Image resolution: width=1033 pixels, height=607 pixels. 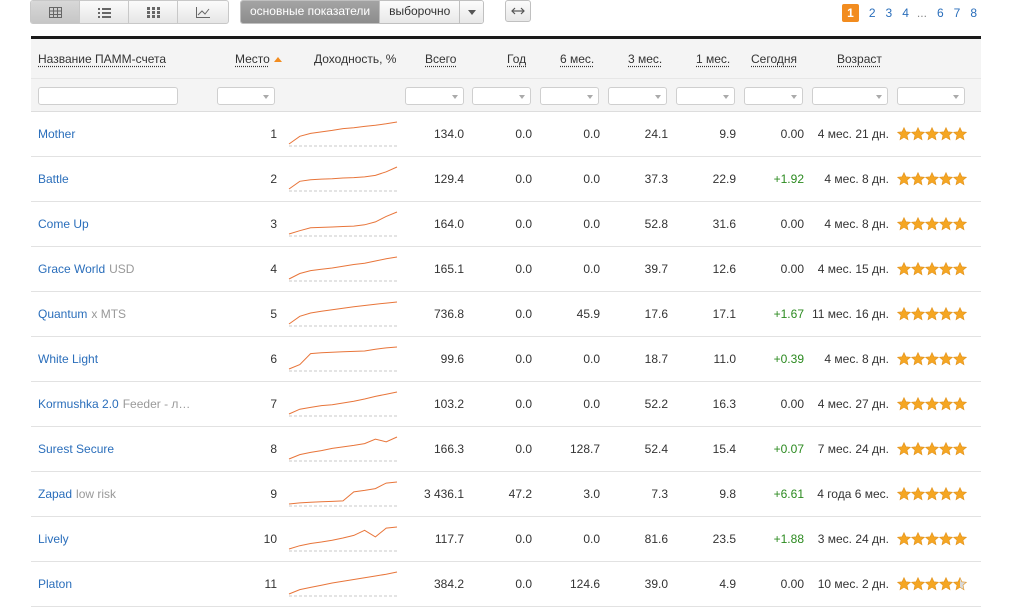 What do you see at coordinates (104, 12) in the screenshot?
I see `view-list-button` at bounding box center [104, 12].